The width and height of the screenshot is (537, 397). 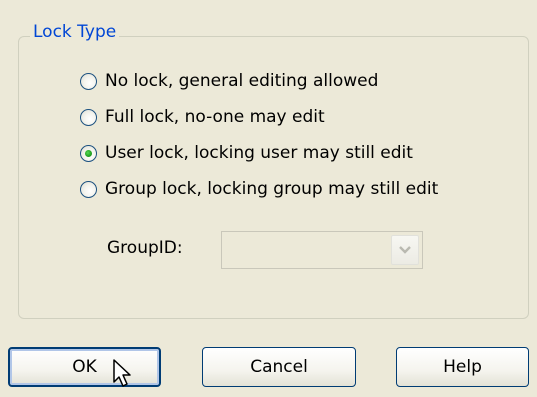 I want to click on ok-button: OK, so click(x=84, y=367).